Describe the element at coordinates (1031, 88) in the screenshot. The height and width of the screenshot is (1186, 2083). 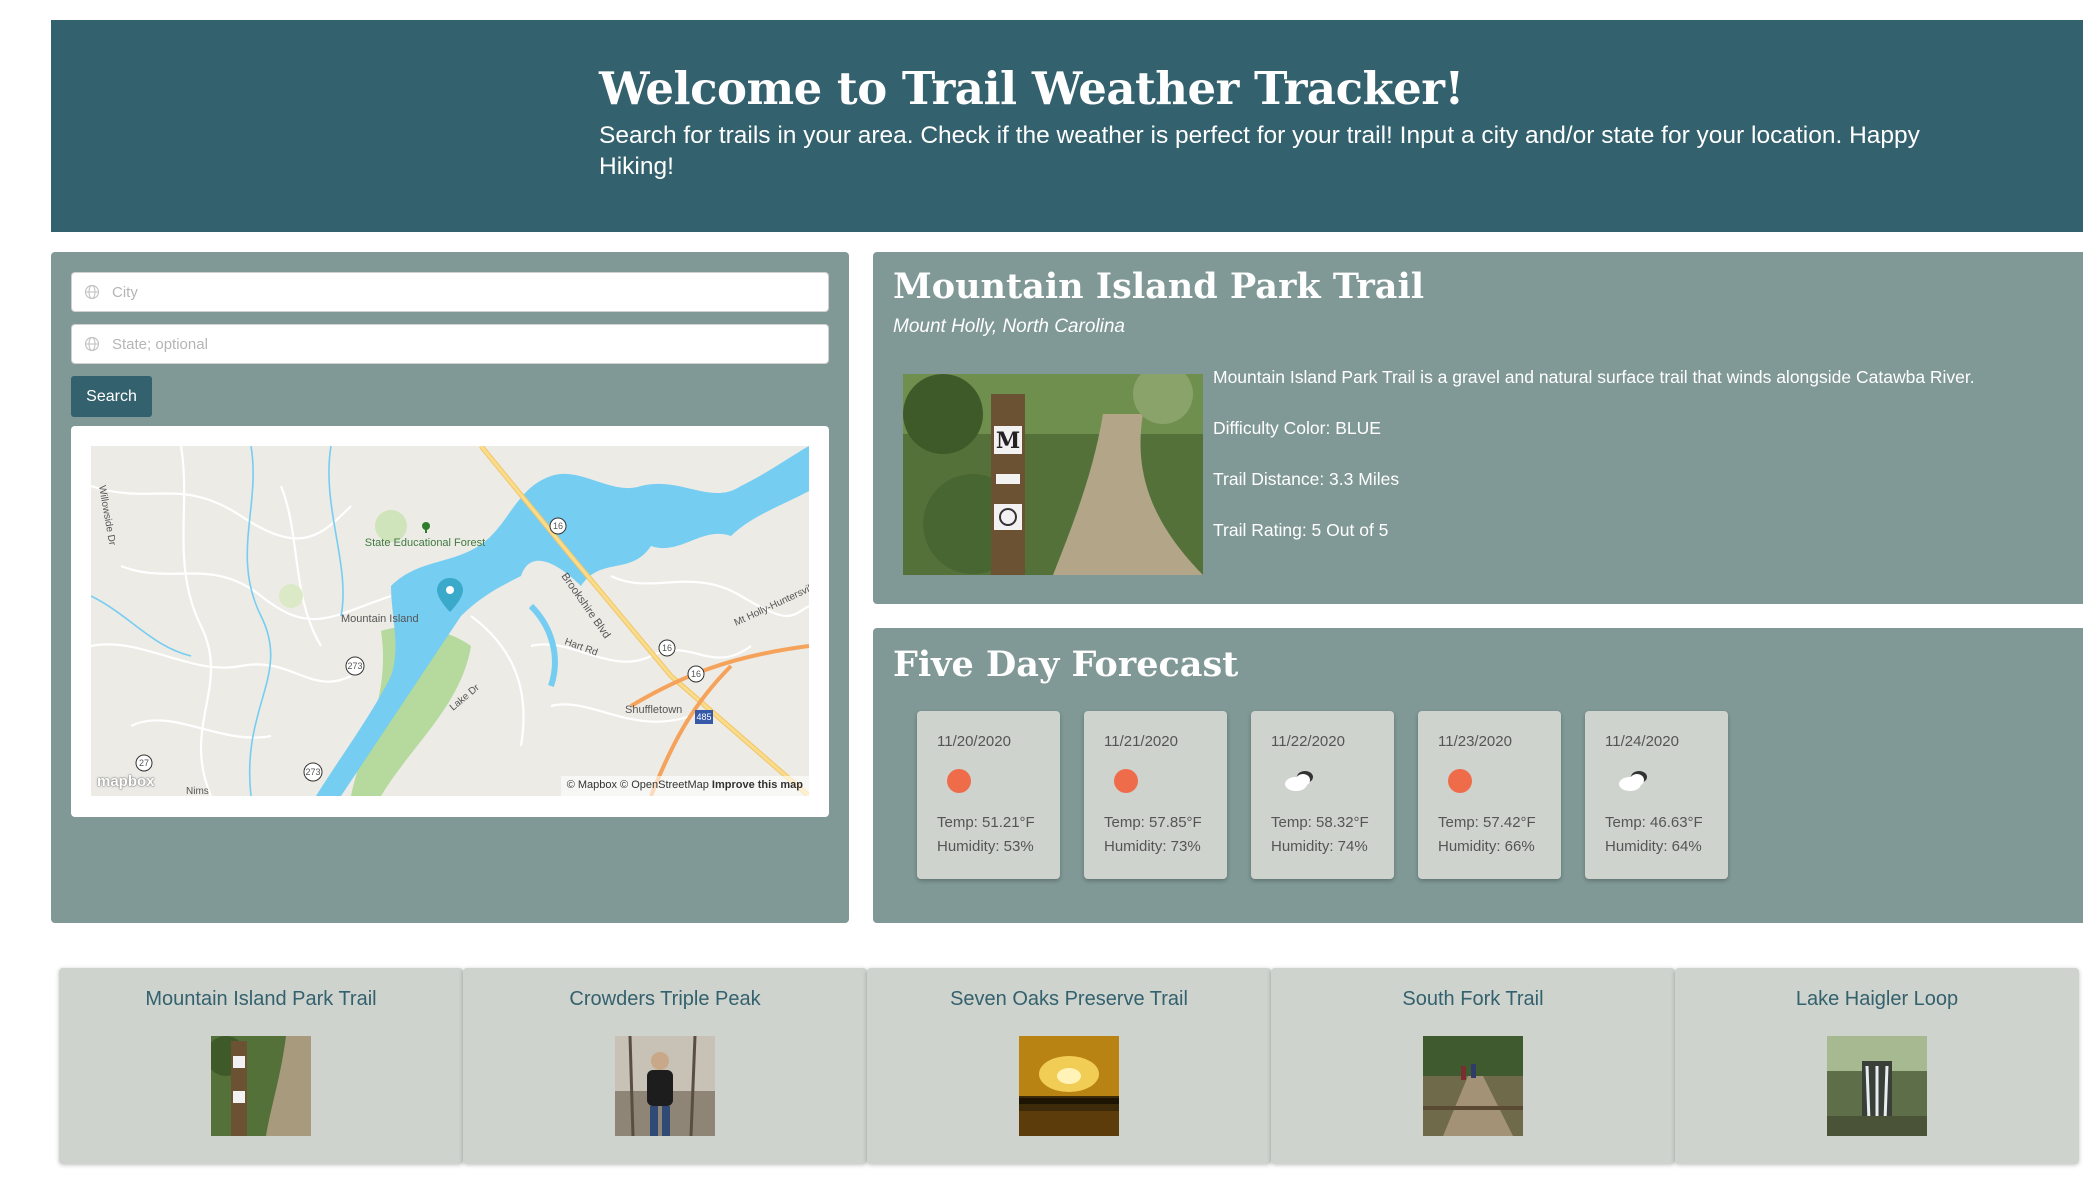
I see `page-title: Welcome to Trail Weather Tracker!` at that location.